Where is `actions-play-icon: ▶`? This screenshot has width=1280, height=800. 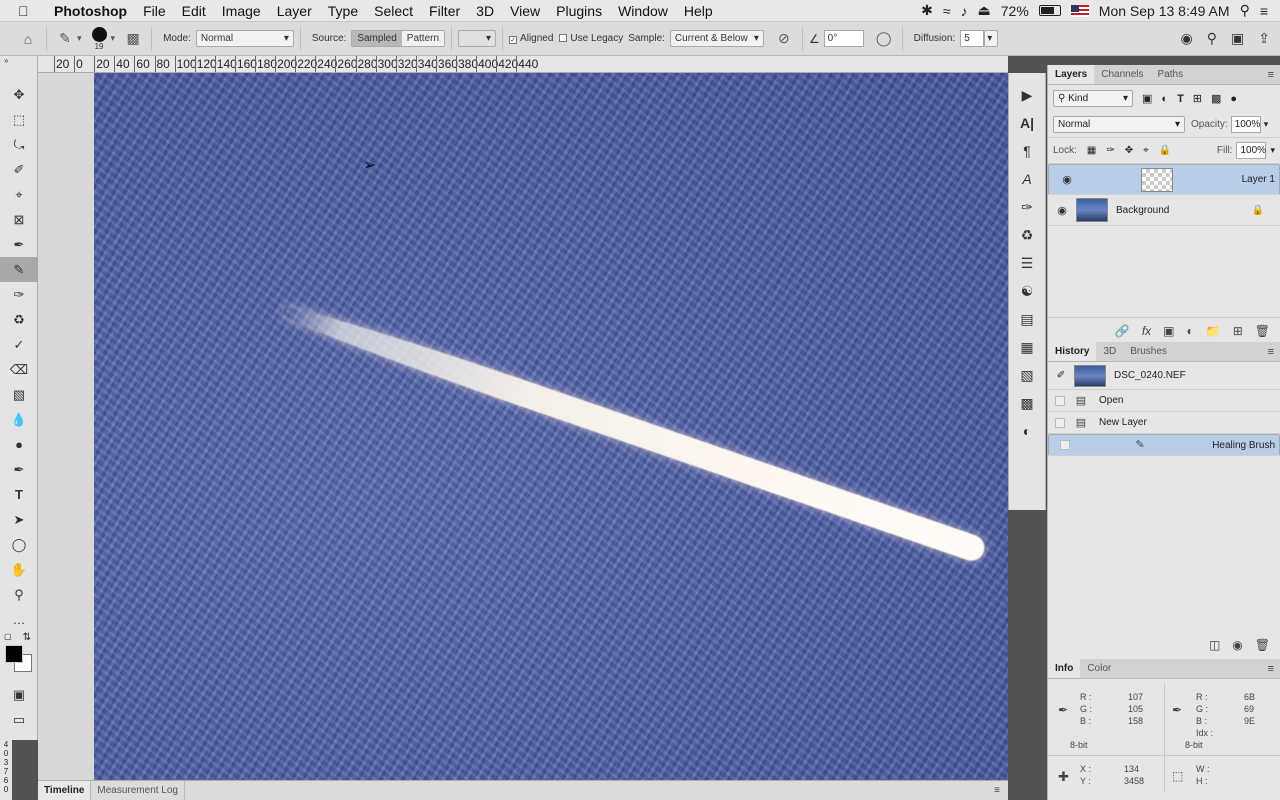
actions-play-icon: ▶ is located at coordinates (1027, 95).